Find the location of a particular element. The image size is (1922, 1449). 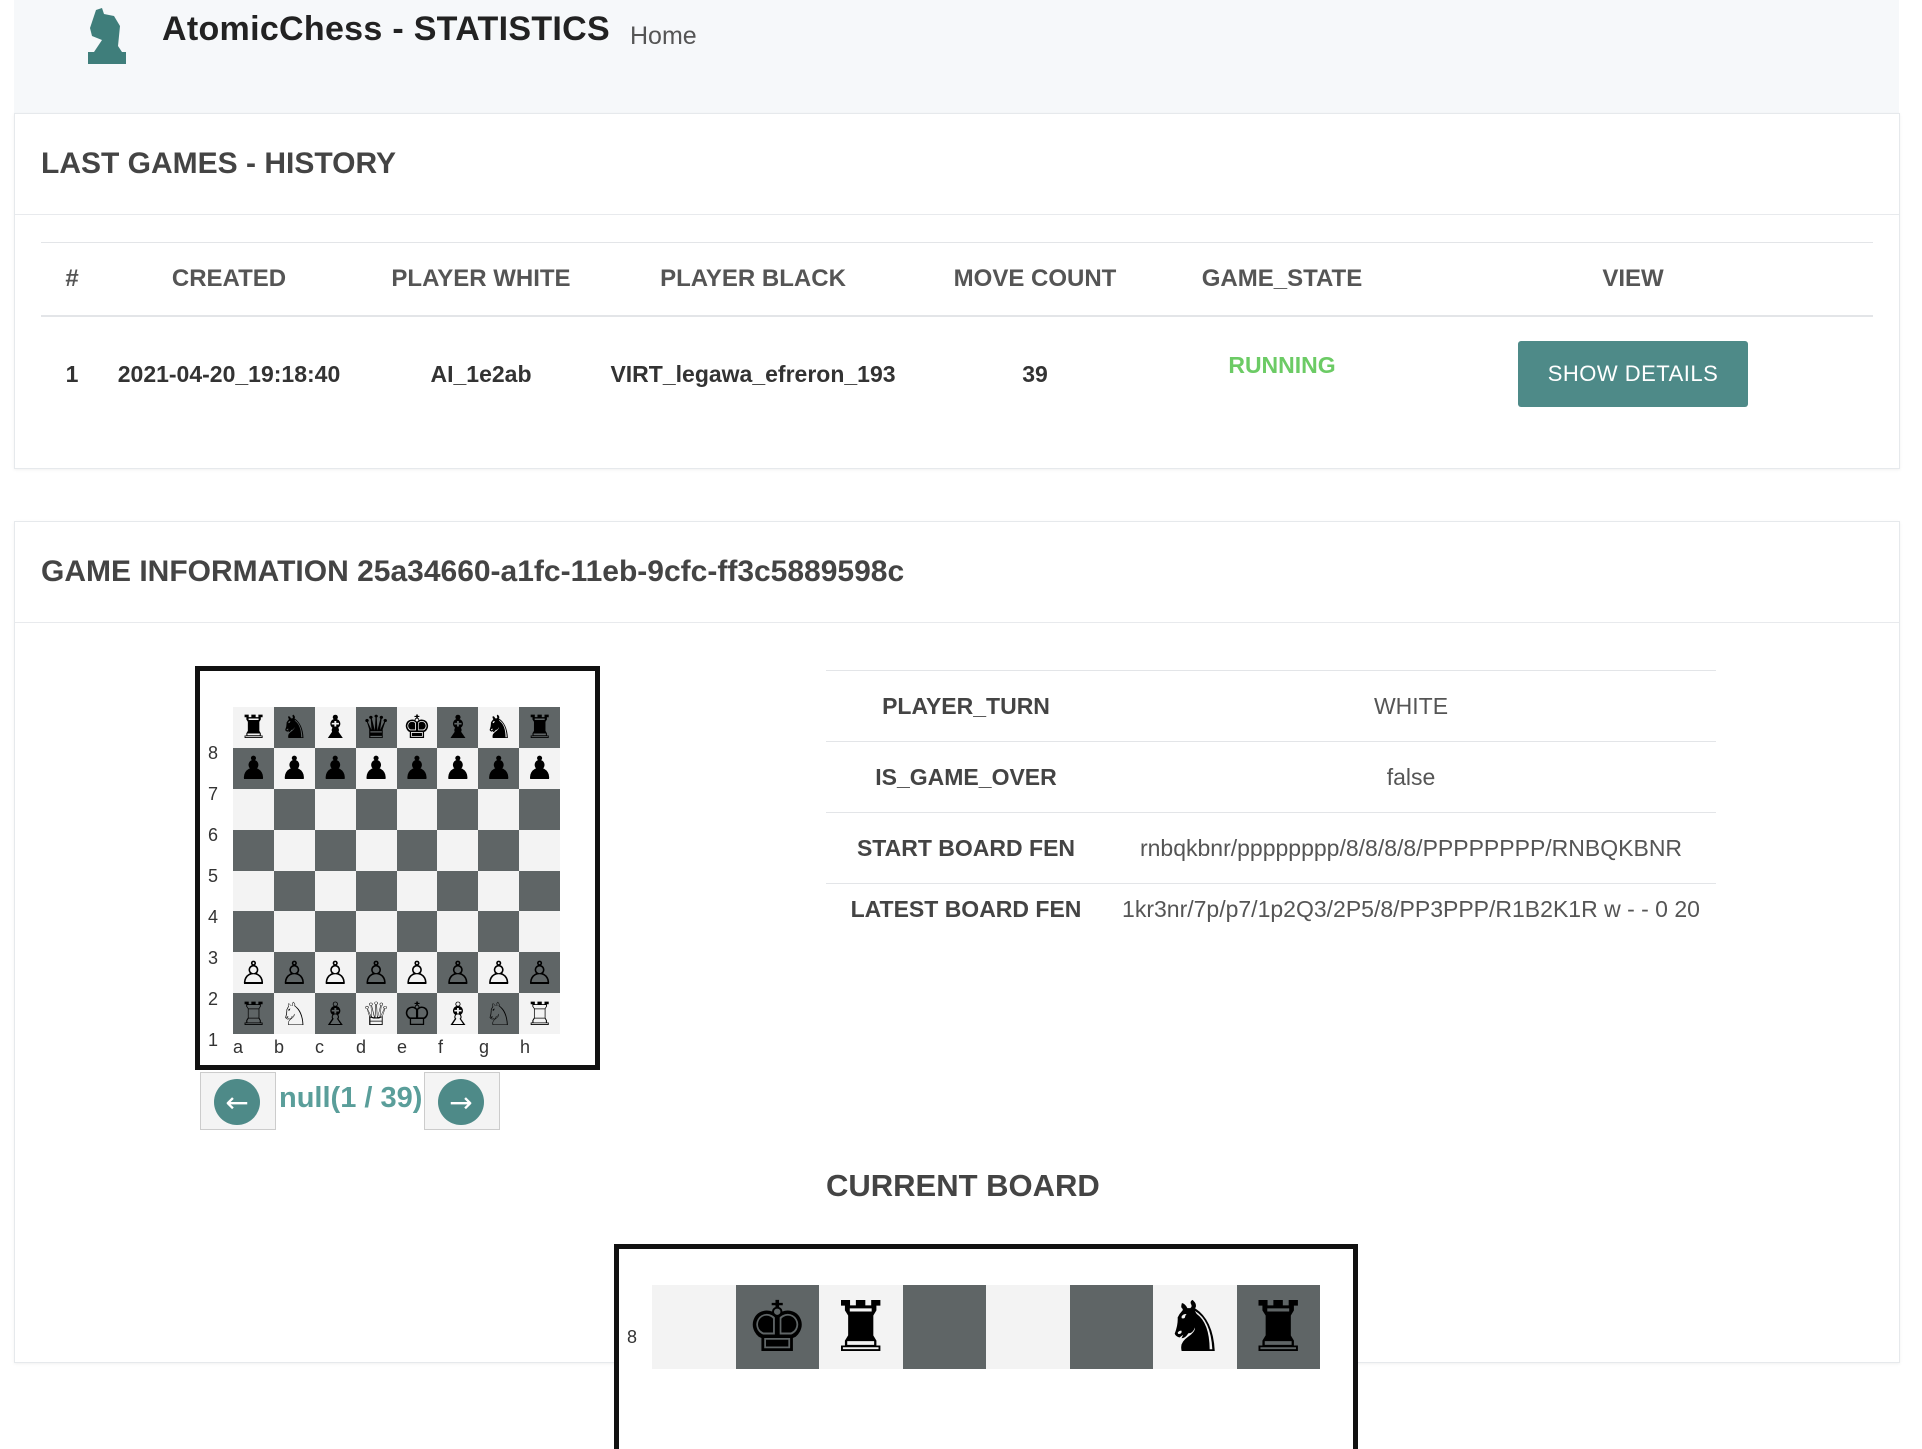

player-black-link: VIRT_legawa_efreron_193 is located at coordinates (753, 373).